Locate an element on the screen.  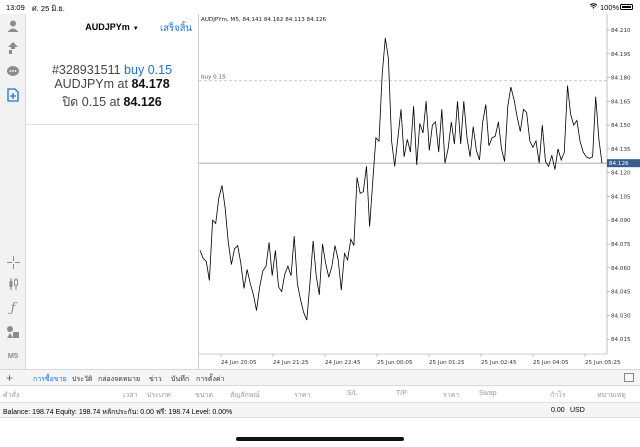
account-icon is located at coordinates (13, 26).